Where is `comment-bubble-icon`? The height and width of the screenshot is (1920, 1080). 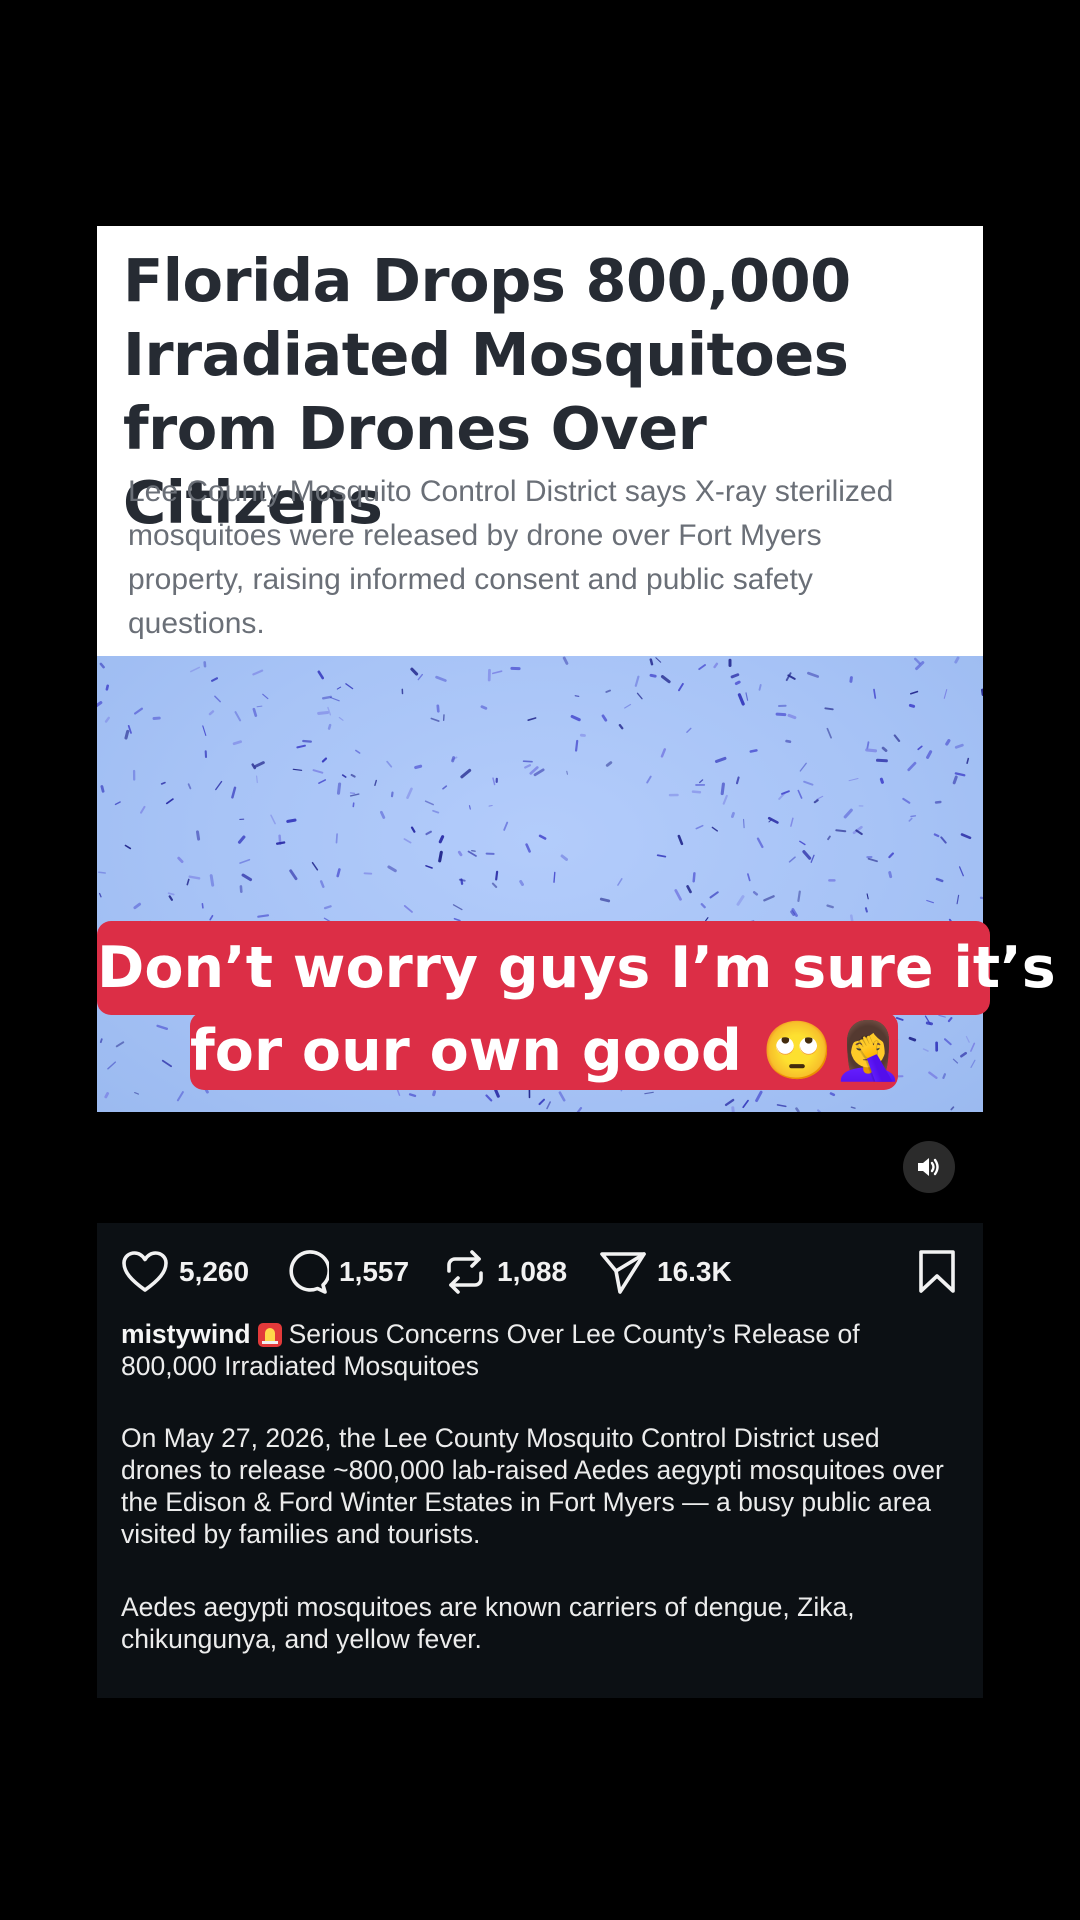
comment-bubble-icon is located at coordinates (309, 1272).